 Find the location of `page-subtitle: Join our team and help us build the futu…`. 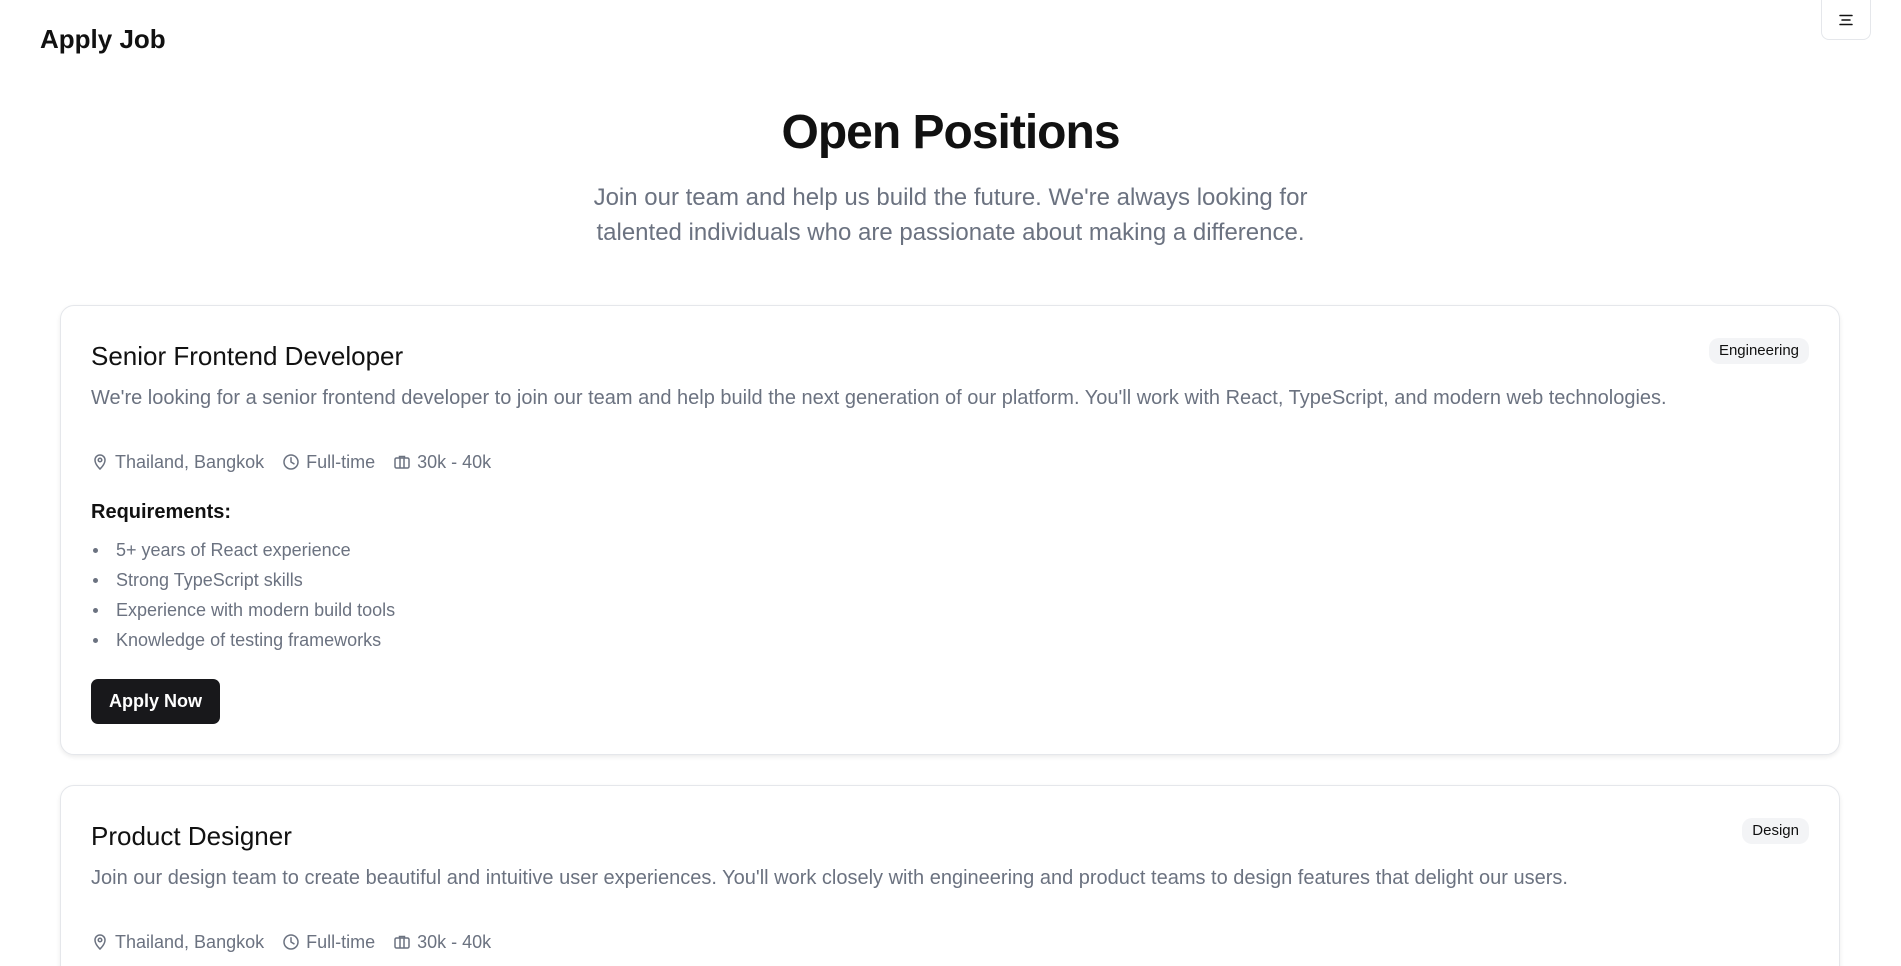

page-subtitle: Join our team and help us build the futu… is located at coordinates (950, 215).